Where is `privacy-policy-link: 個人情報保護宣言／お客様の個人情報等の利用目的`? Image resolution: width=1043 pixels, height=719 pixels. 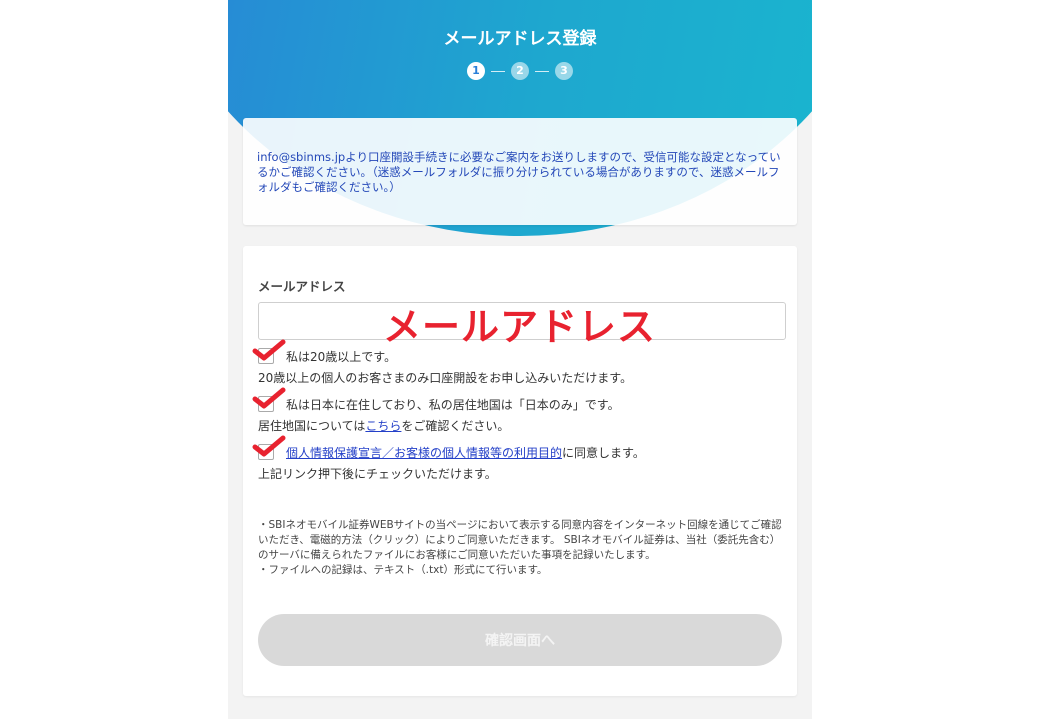 privacy-policy-link: 個人情報保護宣言／お客様の個人情報等の利用目的 is located at coordinates (424, 453).